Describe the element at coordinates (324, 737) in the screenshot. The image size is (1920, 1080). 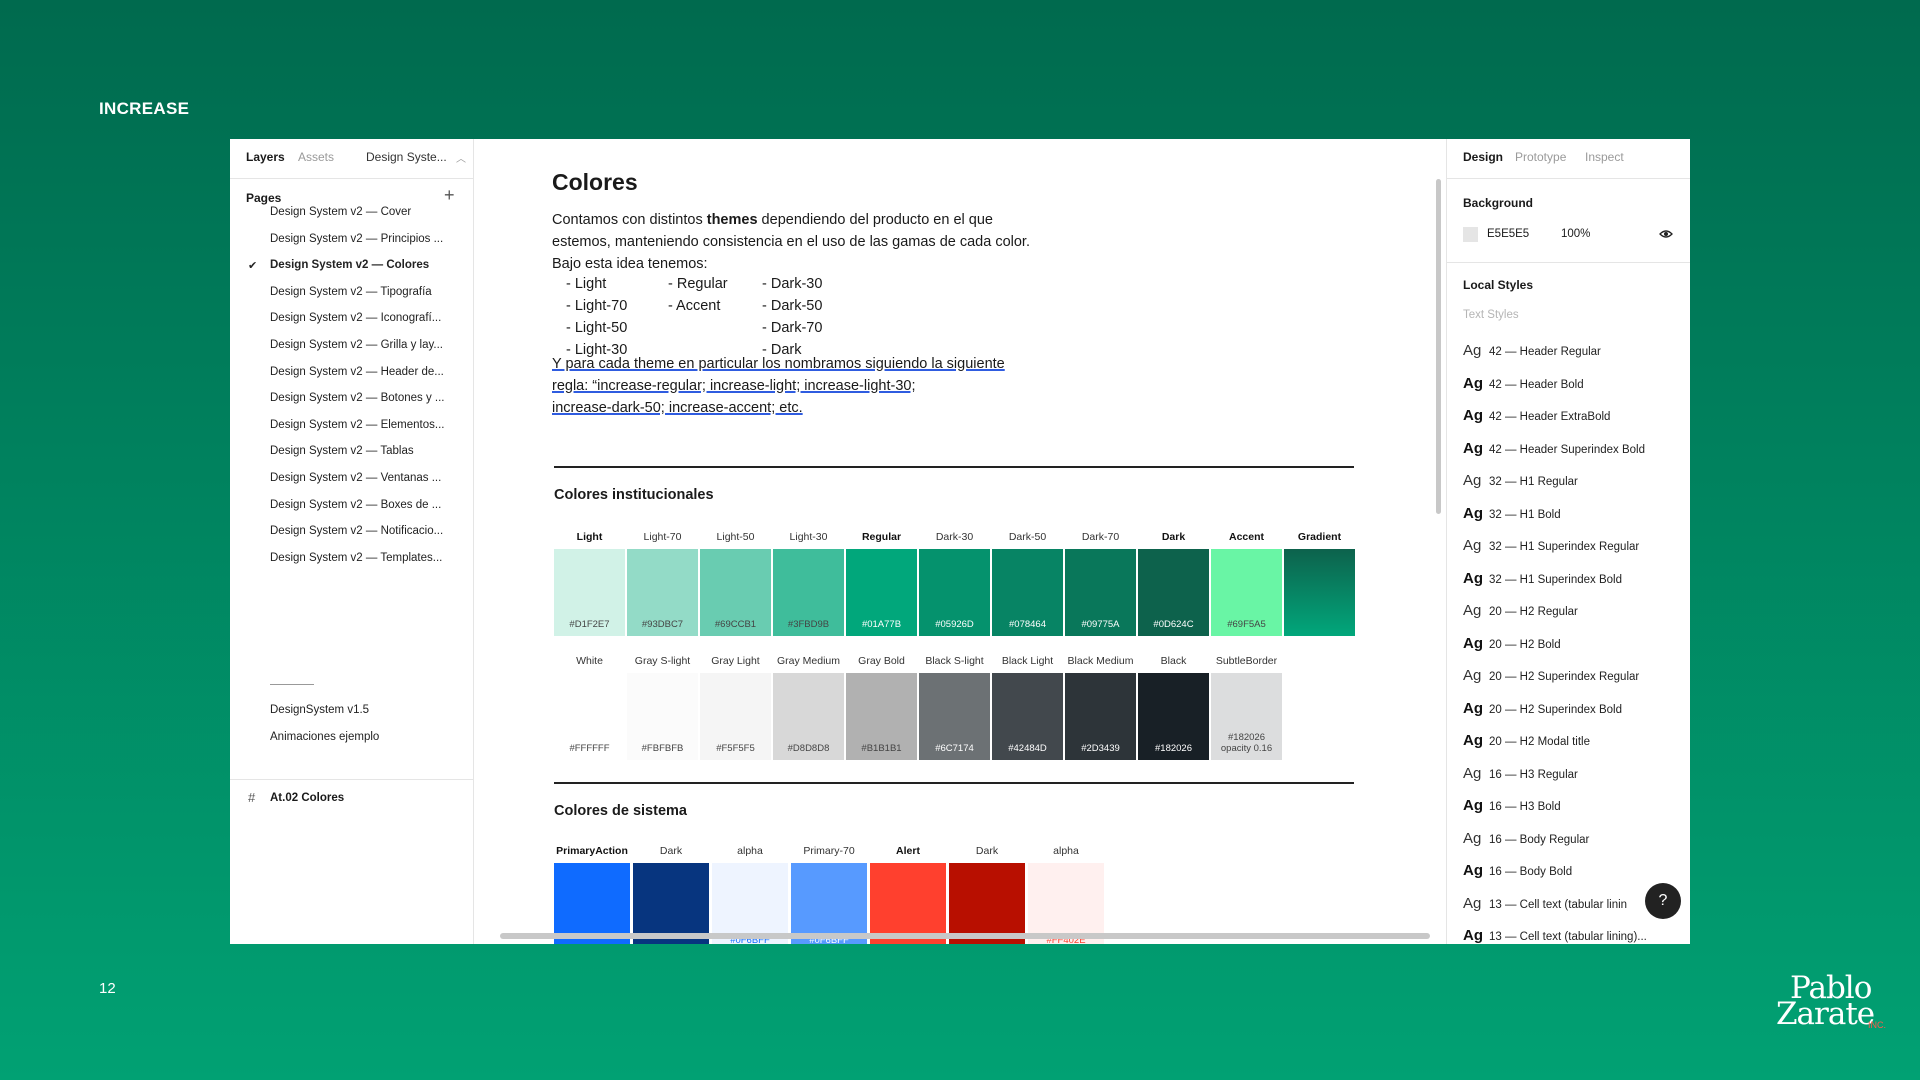
I see `page-item: Animaciones ejemplo` at that location.